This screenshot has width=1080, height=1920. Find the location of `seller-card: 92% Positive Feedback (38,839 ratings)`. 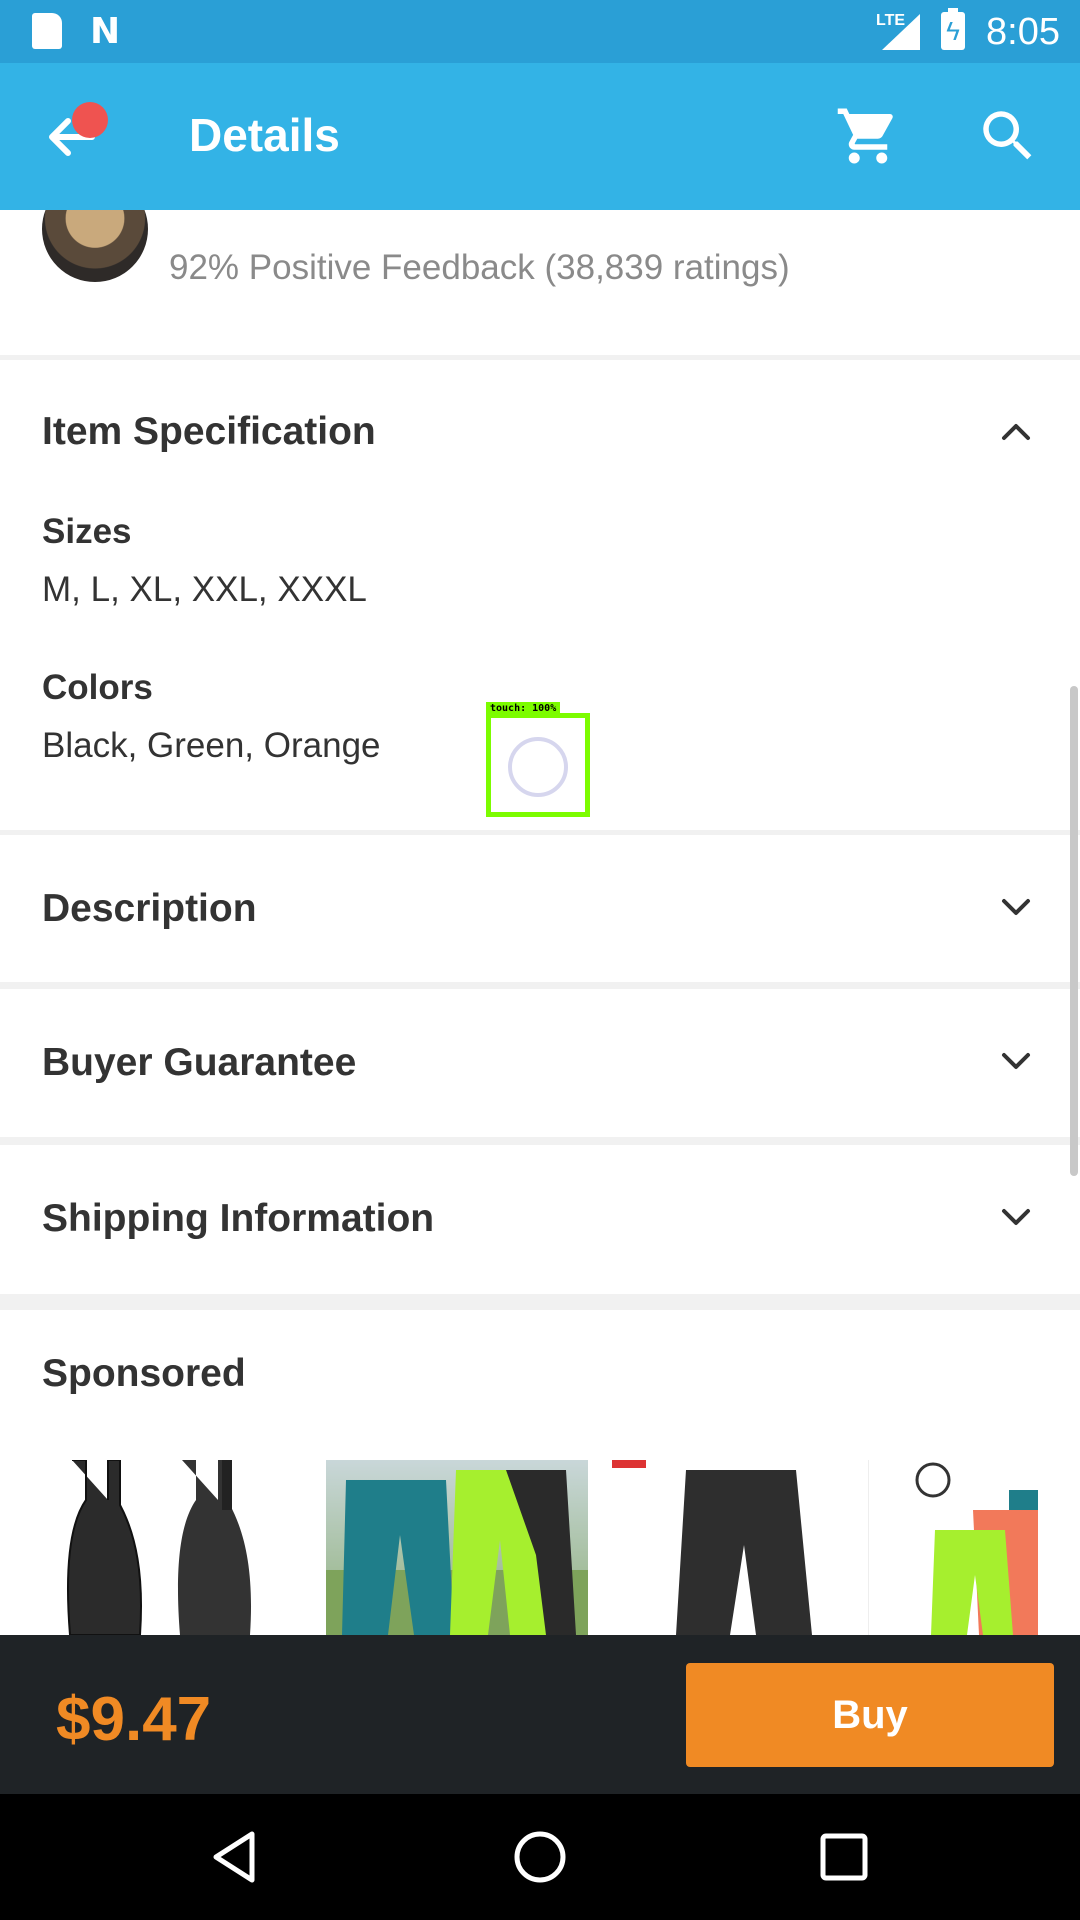

seller-card: 92% Positive Feedback (38,839 ratings) is located at coordinates (540, 282).